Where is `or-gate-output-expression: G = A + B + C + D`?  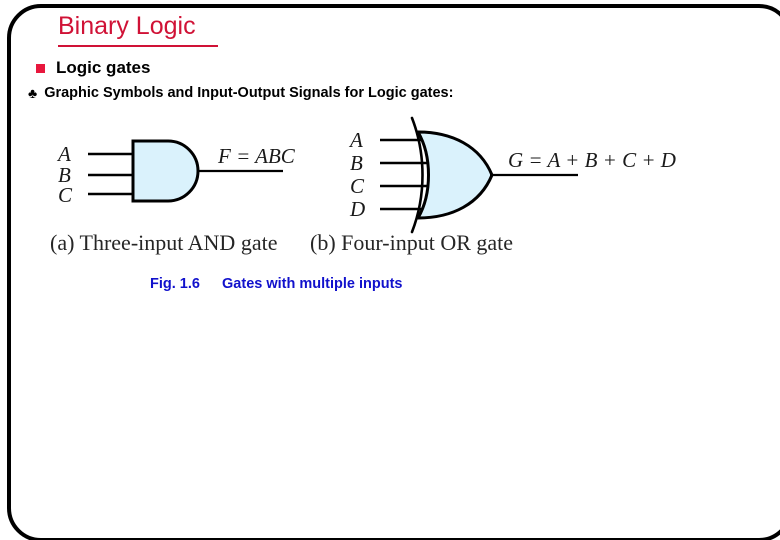
or-gate-output-expression: G = A + B + C + D is located at coordinates (592, 160).